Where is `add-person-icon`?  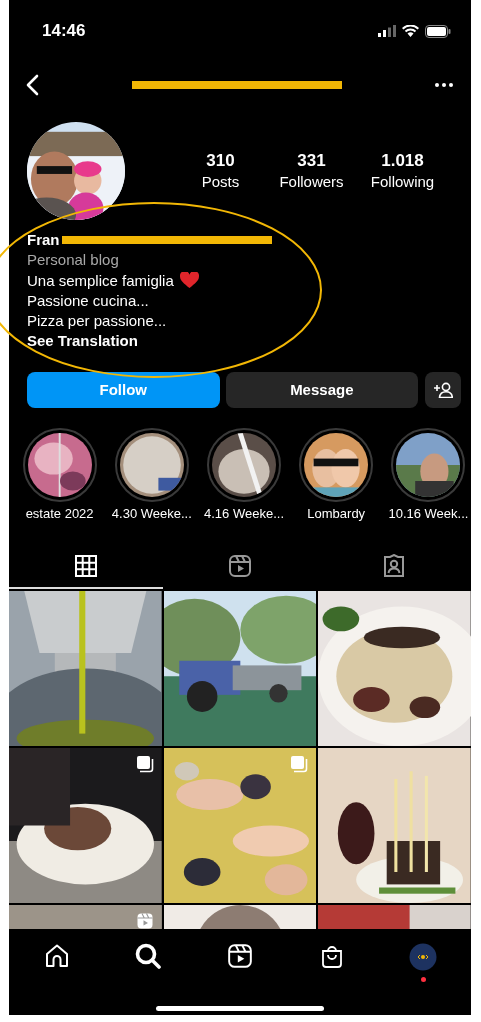 add-person-icon is located at coordinates (443, 389).